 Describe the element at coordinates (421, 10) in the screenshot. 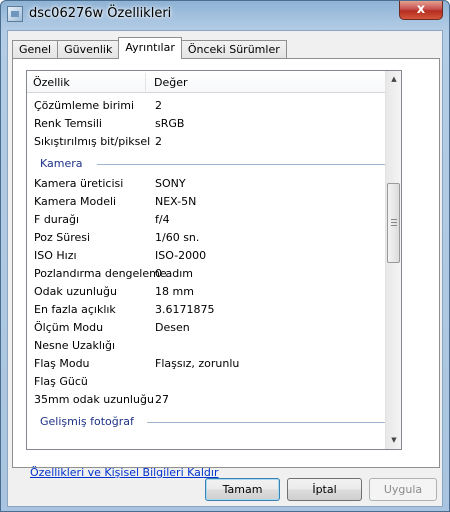

I see `close-button: x` at that location.